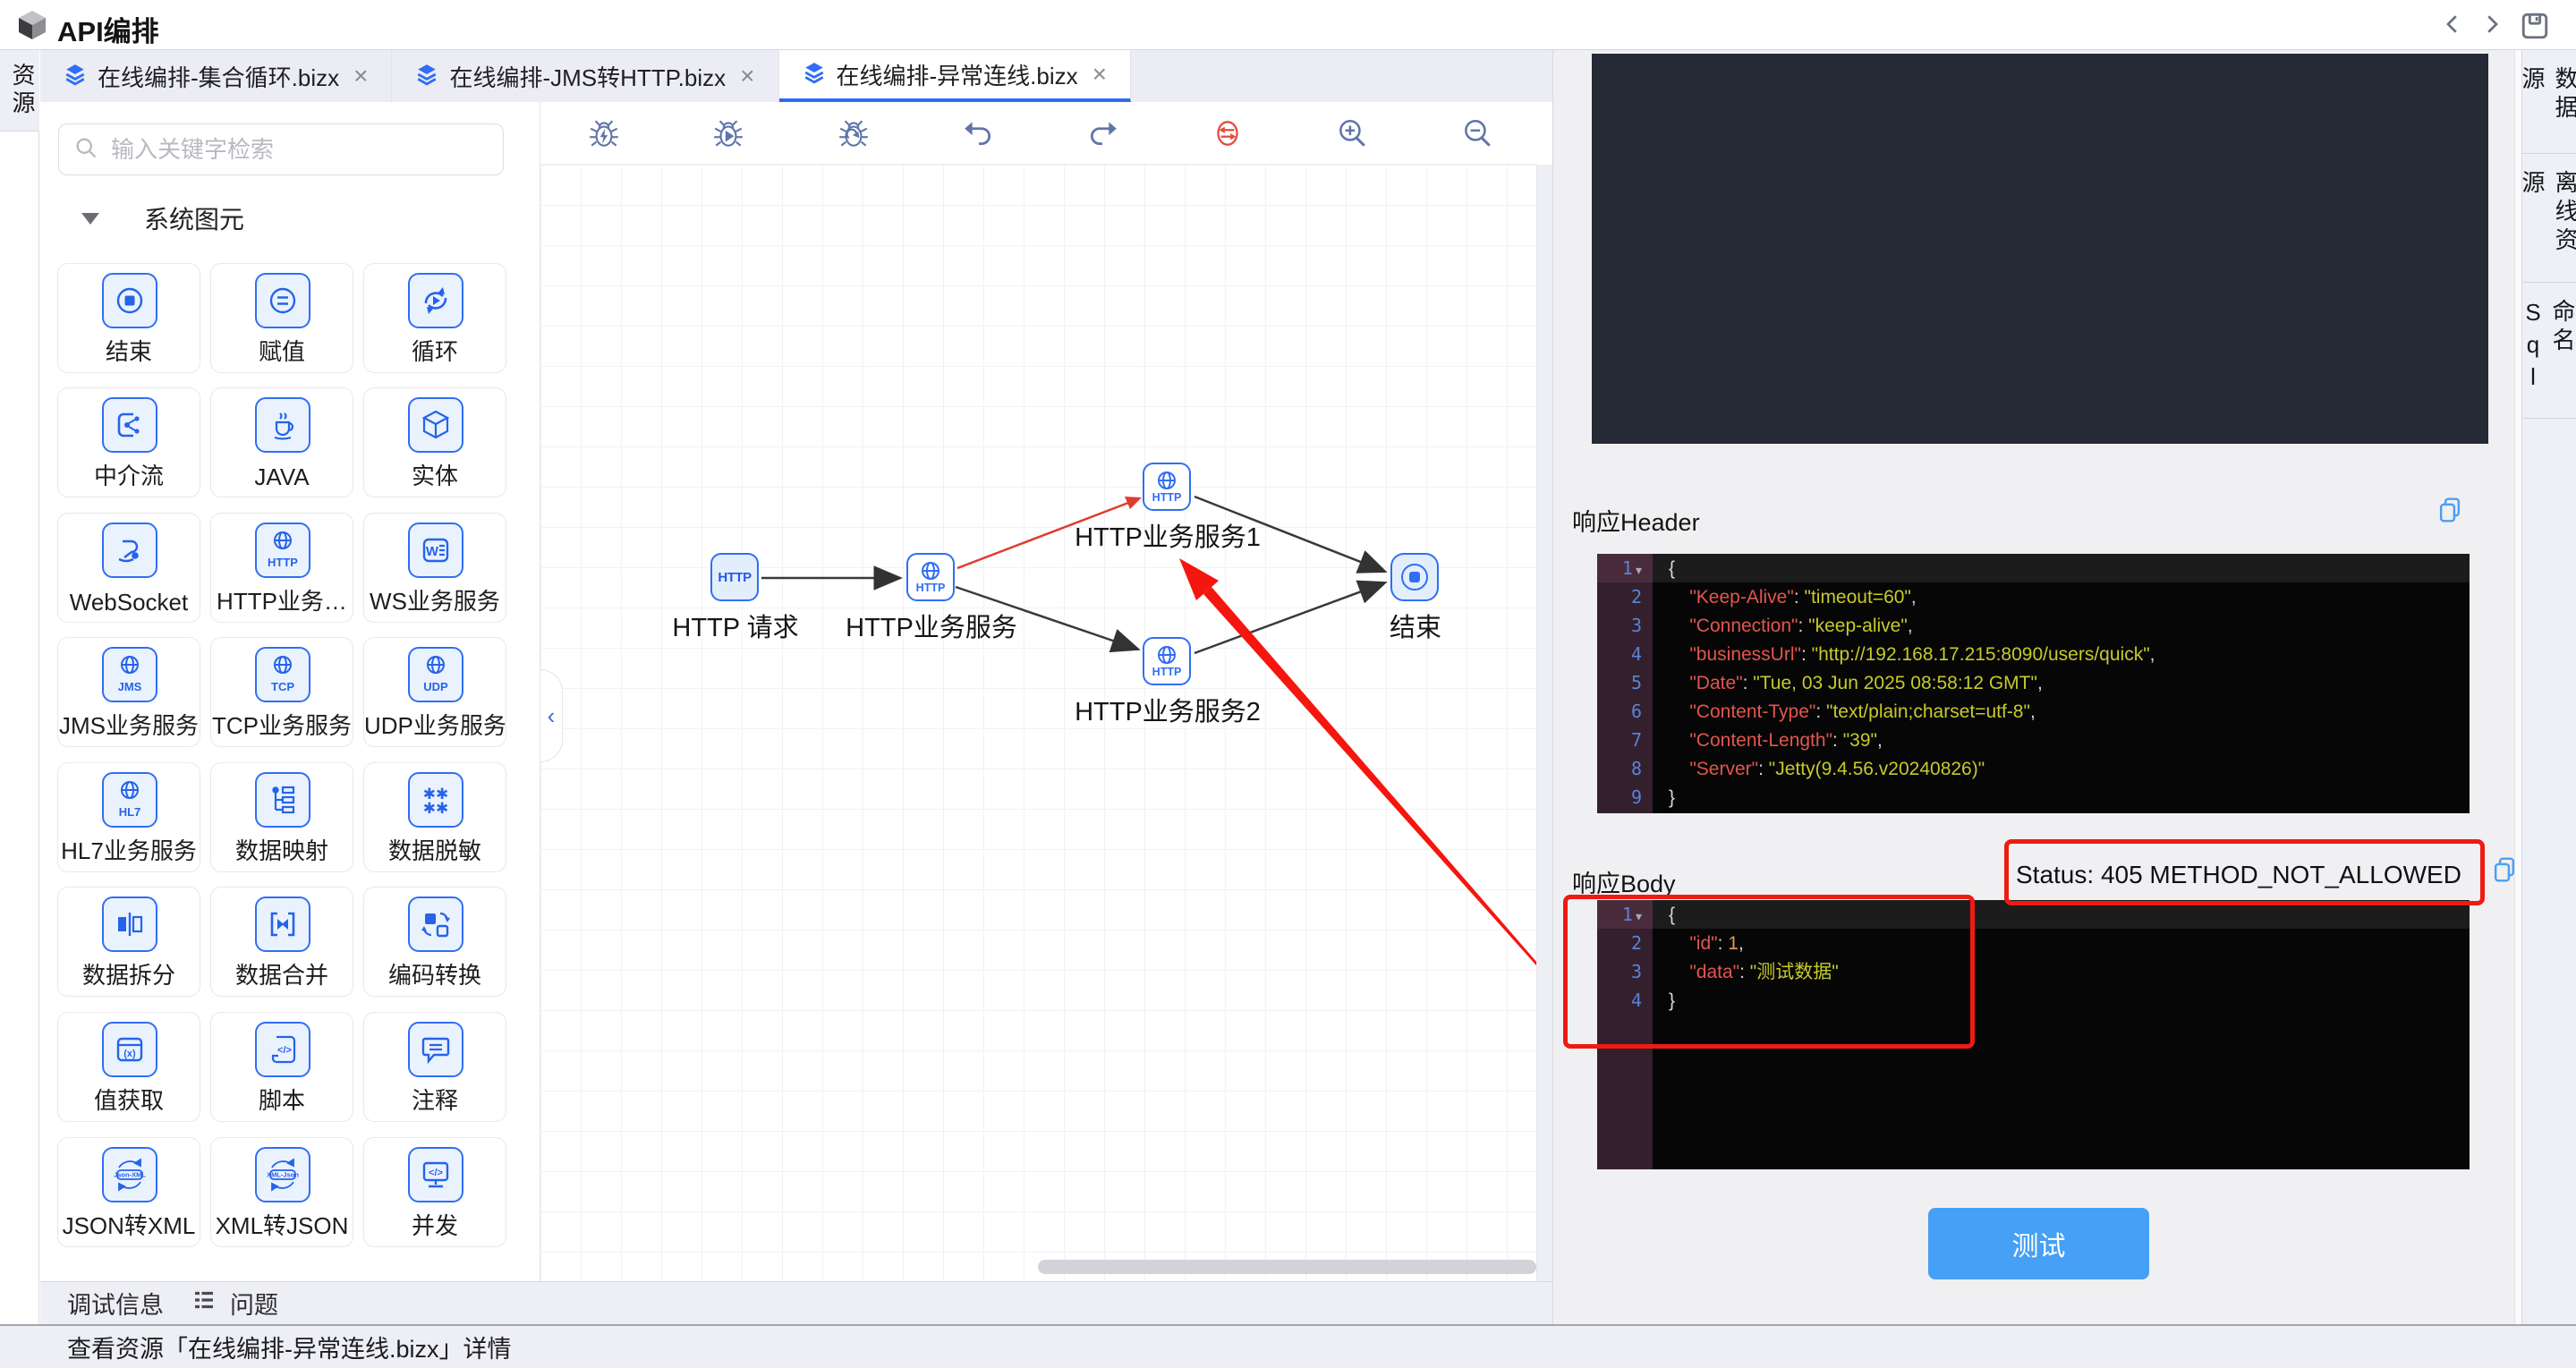 The height and width of the screenshot is (1368, 2576). I want to click on debug-step-icon, so click(854, 133).